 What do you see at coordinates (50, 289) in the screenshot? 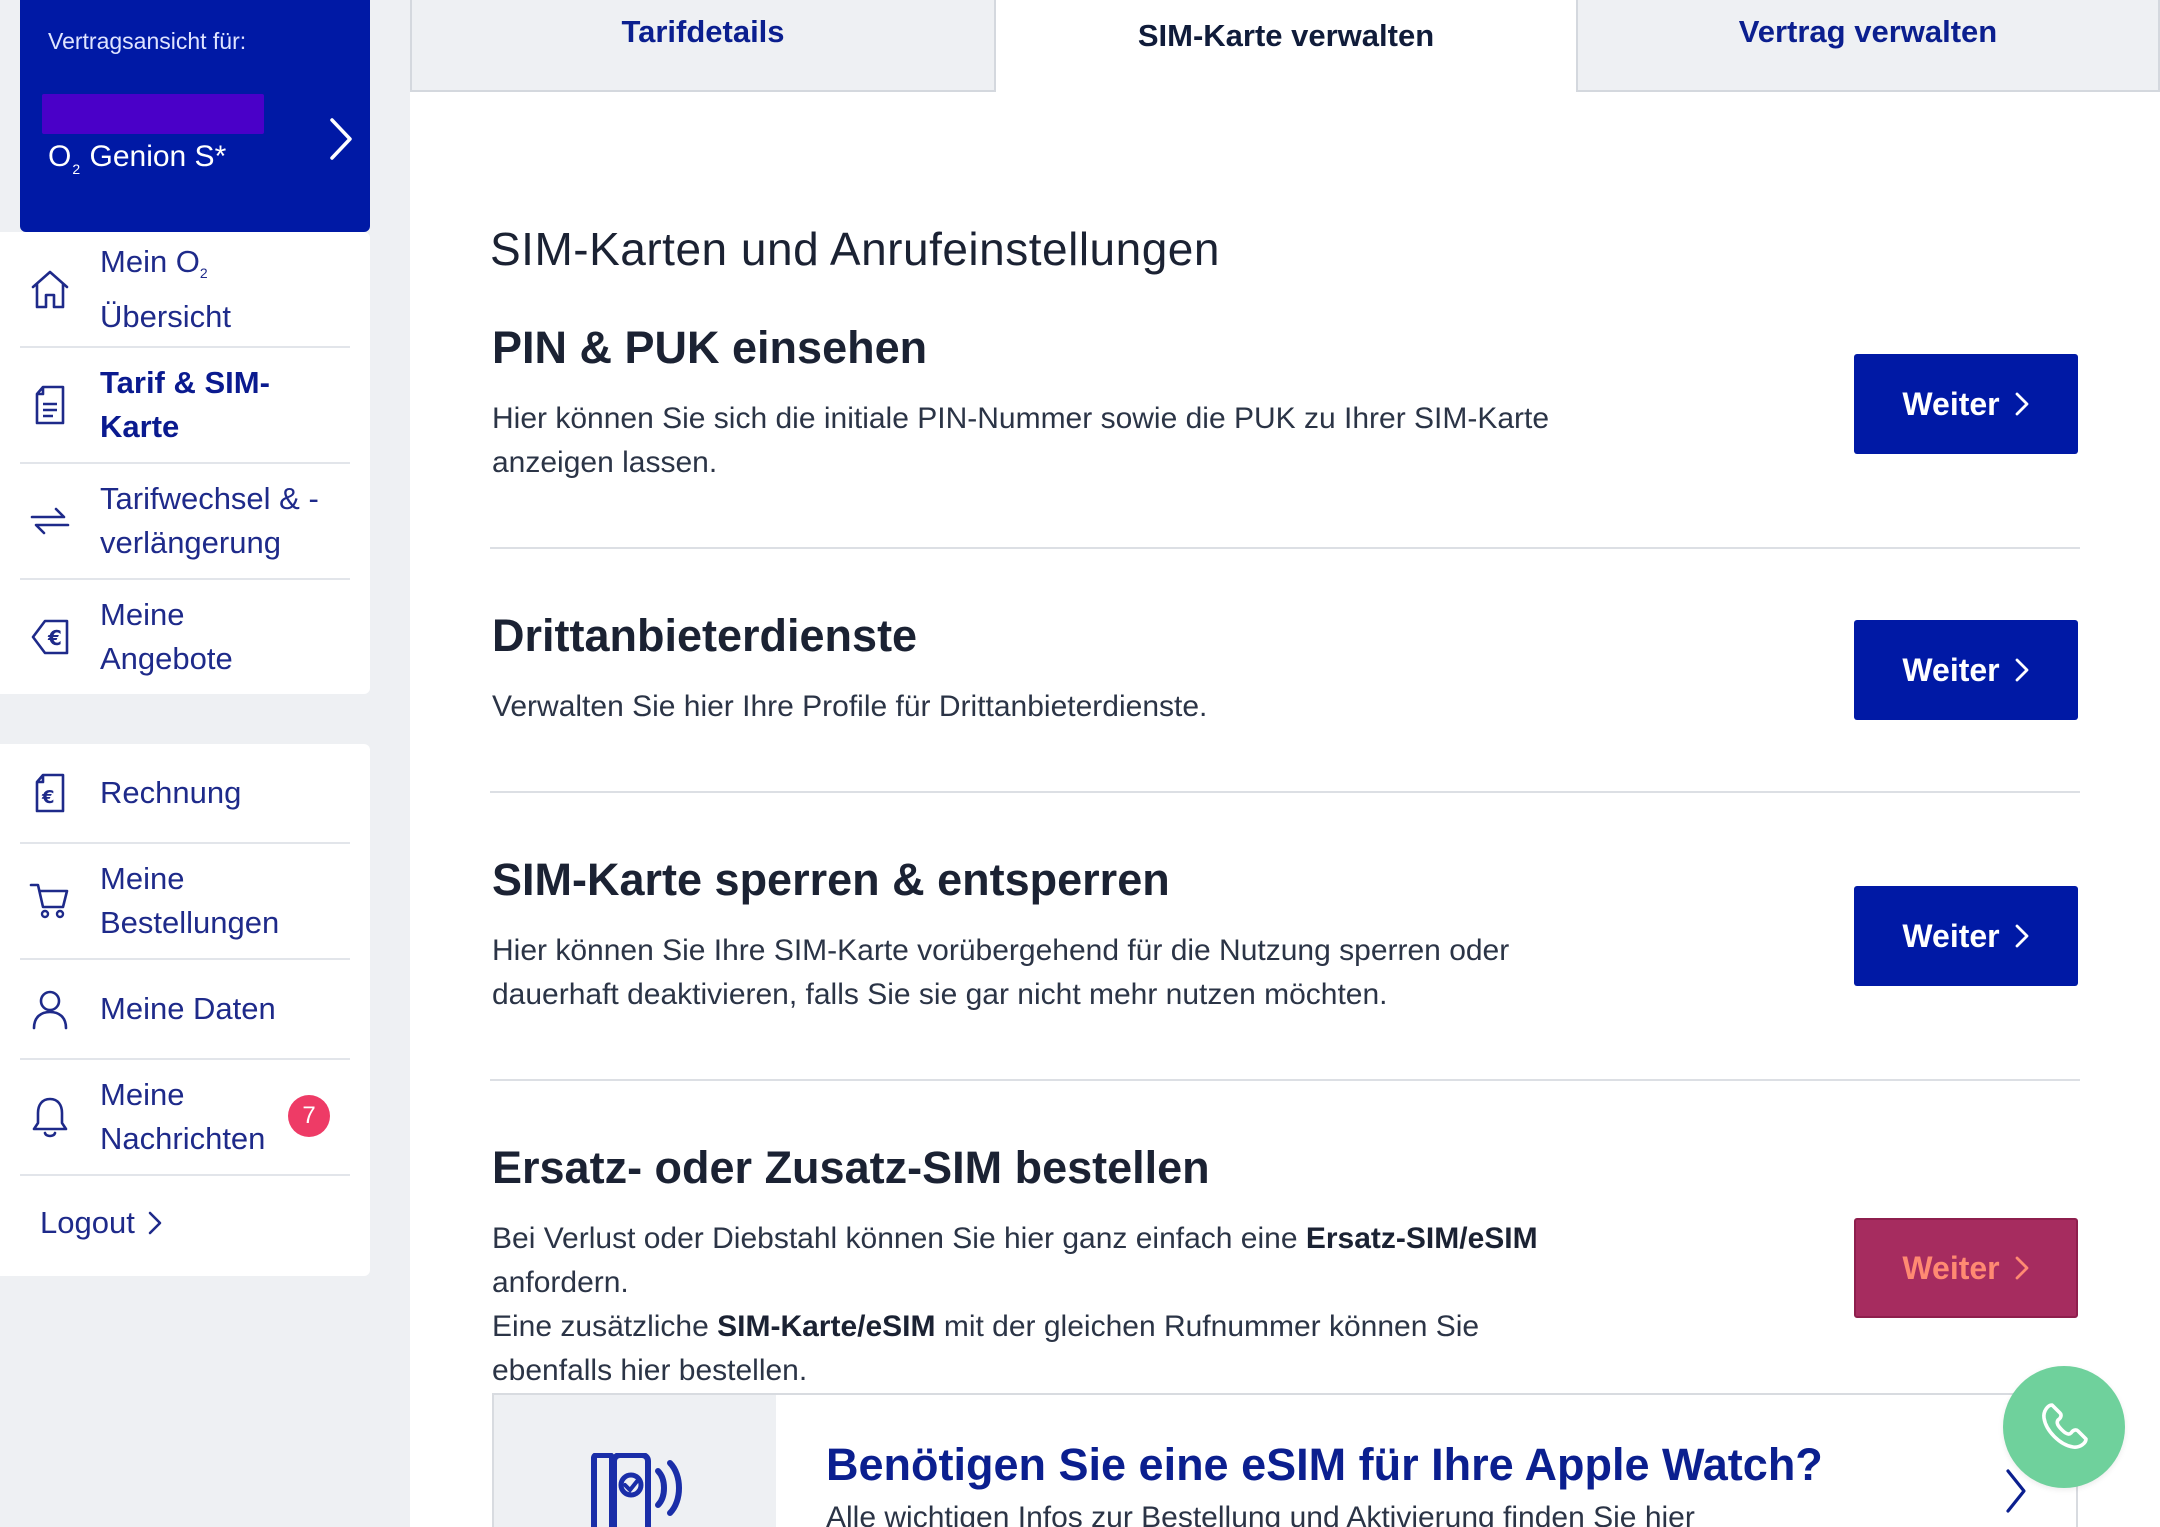
I see `home-icon` at bounding box center [50, 289].